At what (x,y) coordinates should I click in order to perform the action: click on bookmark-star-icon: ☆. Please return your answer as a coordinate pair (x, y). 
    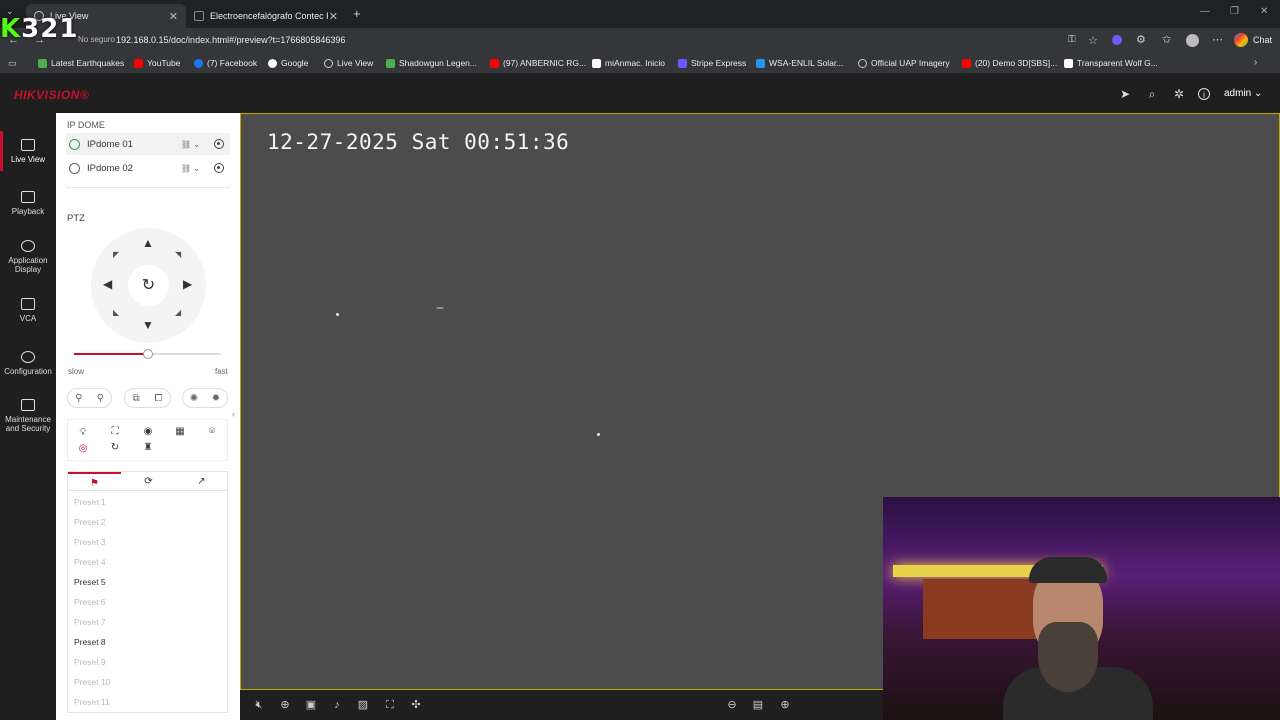
    Looking at the image, I should click on (1093, 40).